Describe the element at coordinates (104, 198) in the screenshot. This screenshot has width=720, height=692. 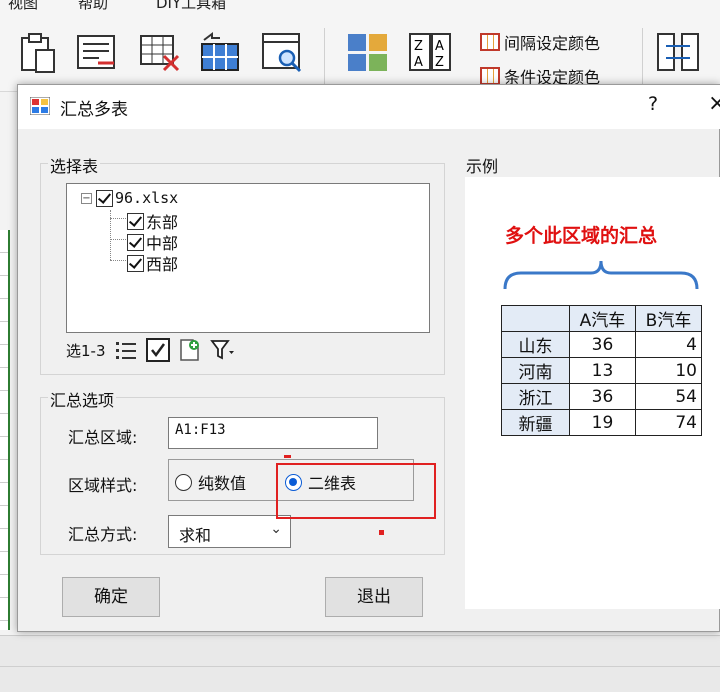
I see `checkbox-file` at that location.